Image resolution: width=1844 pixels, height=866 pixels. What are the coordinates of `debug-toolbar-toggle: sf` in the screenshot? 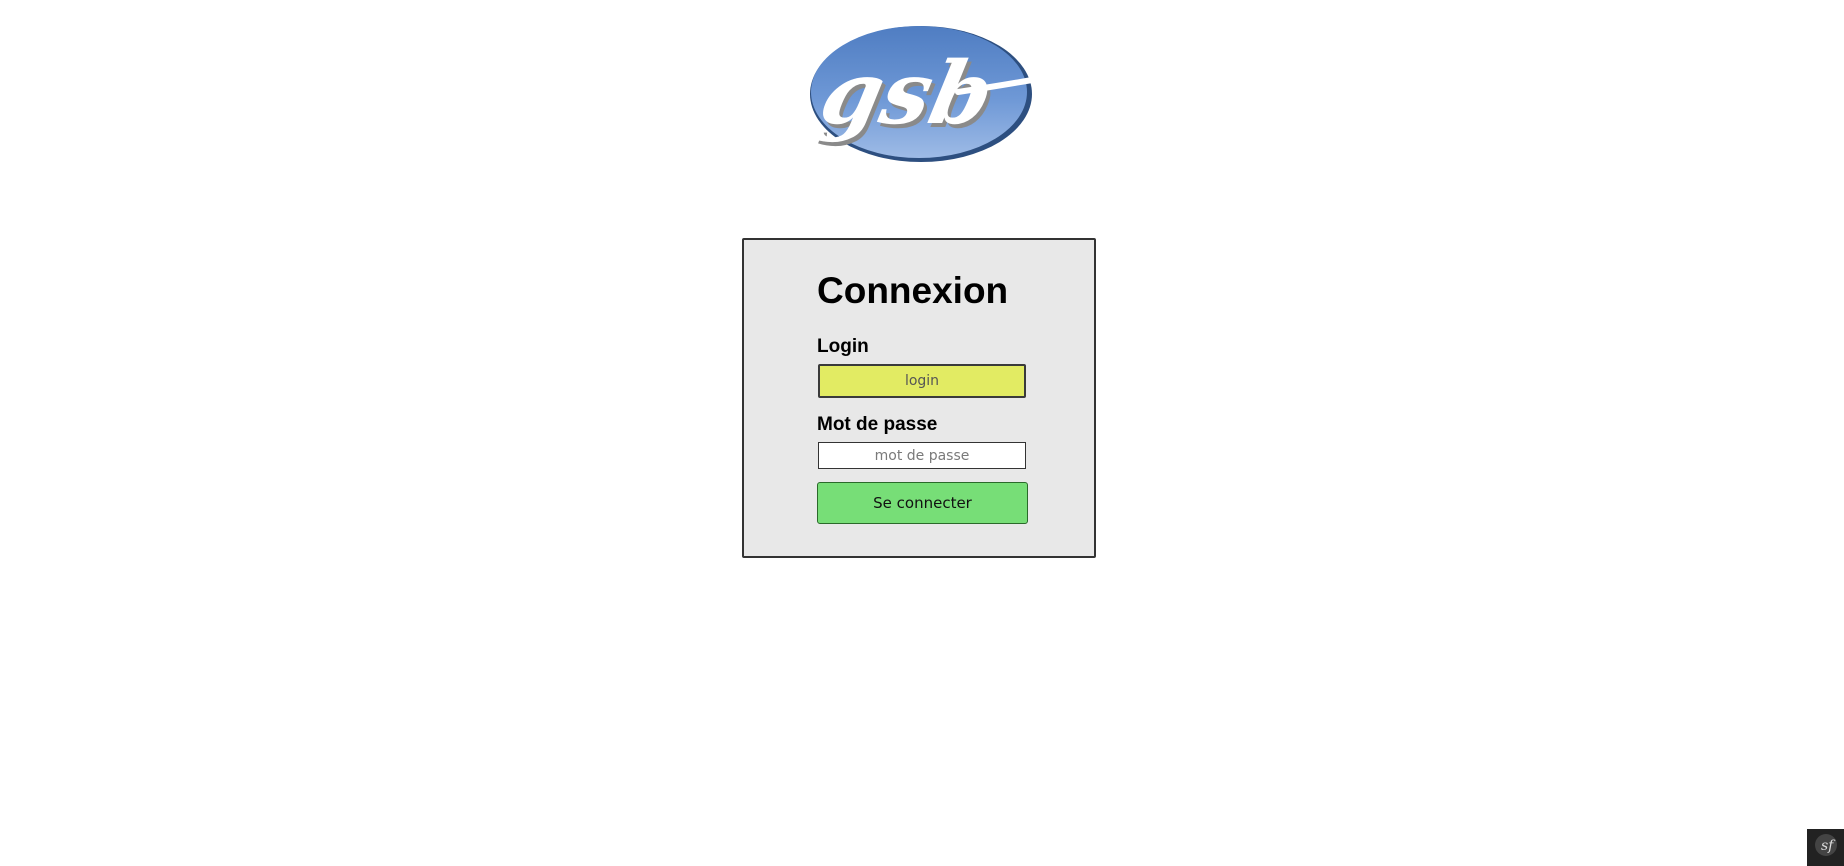 It's located at (1825, 847).